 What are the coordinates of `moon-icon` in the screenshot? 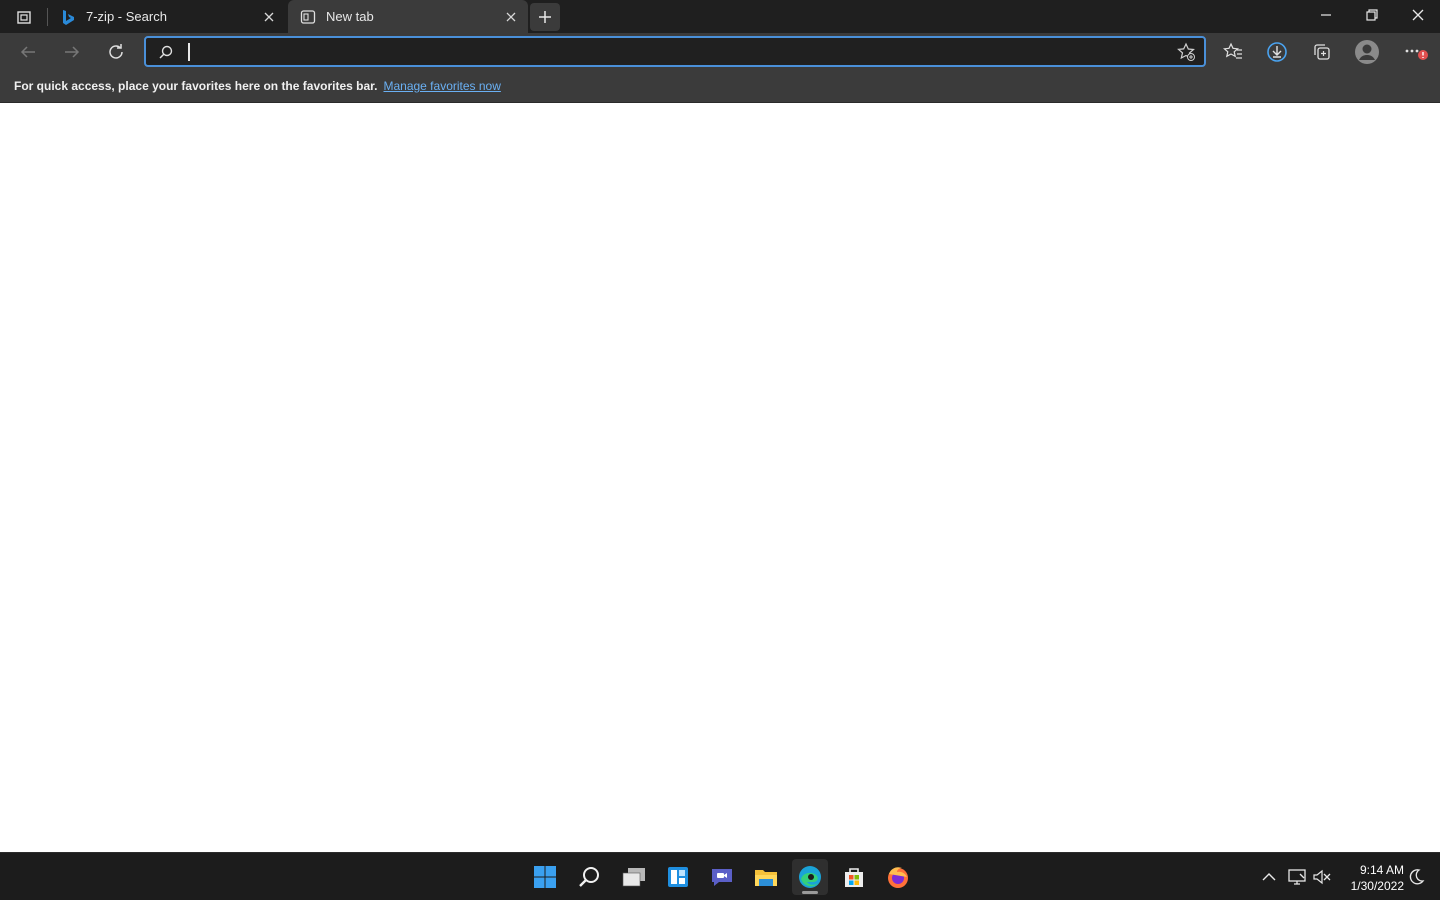 It's located at (1417, 877).